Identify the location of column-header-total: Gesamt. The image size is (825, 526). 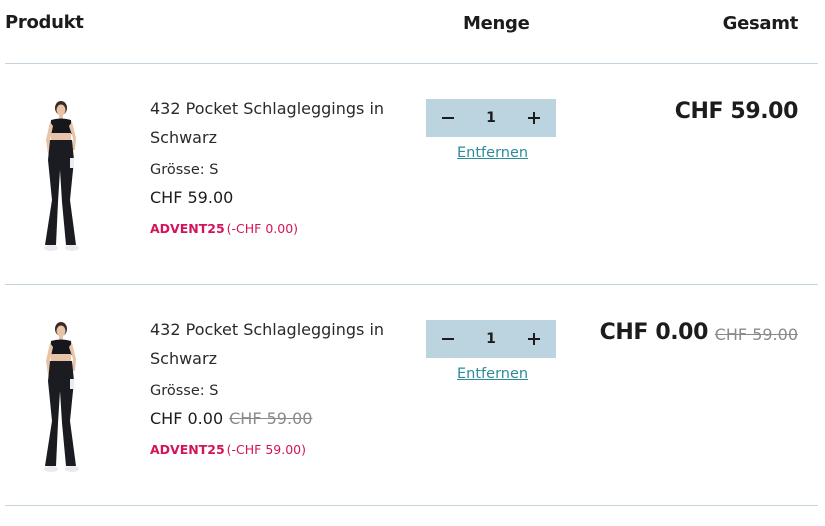
(760, 23).